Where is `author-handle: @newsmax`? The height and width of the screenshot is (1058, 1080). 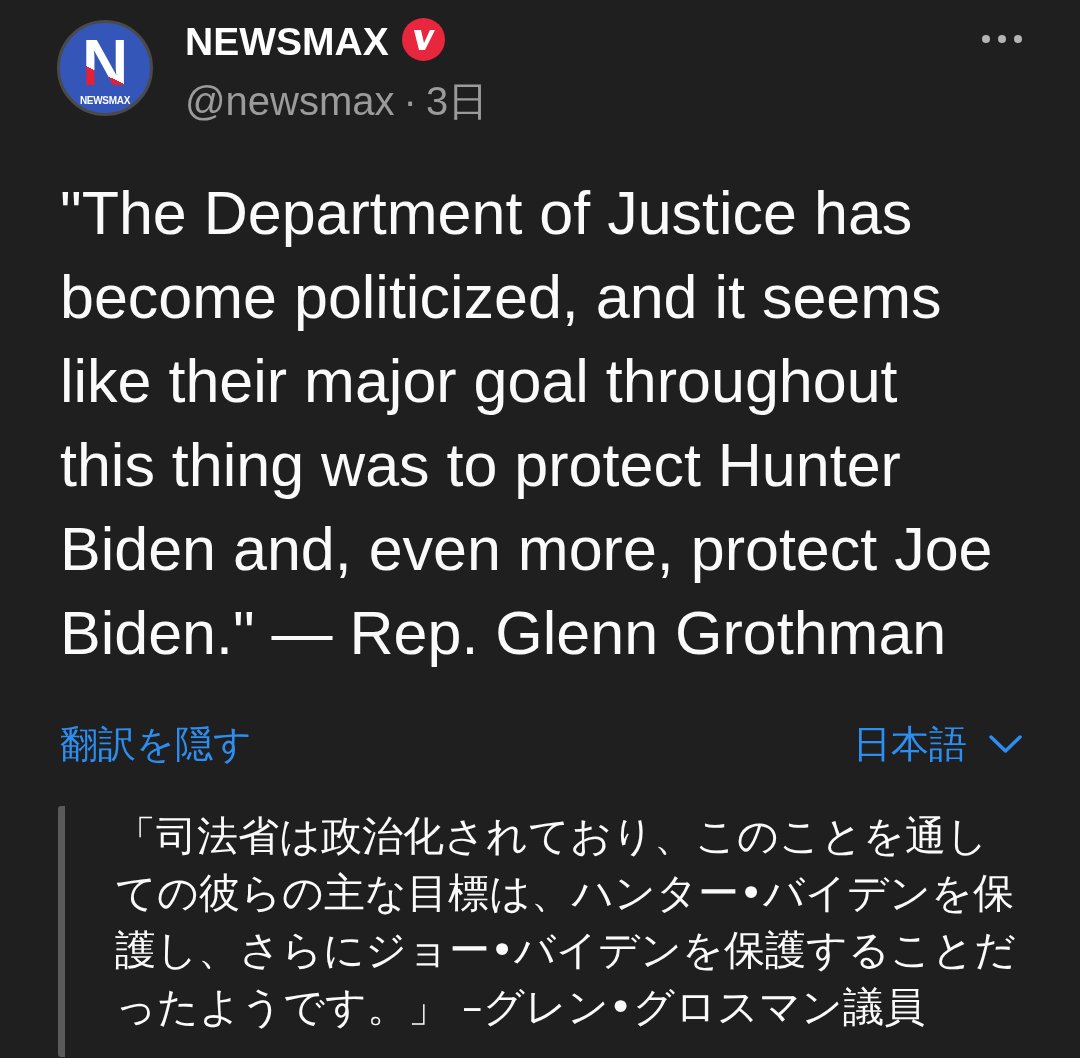 author-handle: @newsmax is located at coordinates (290, 101).